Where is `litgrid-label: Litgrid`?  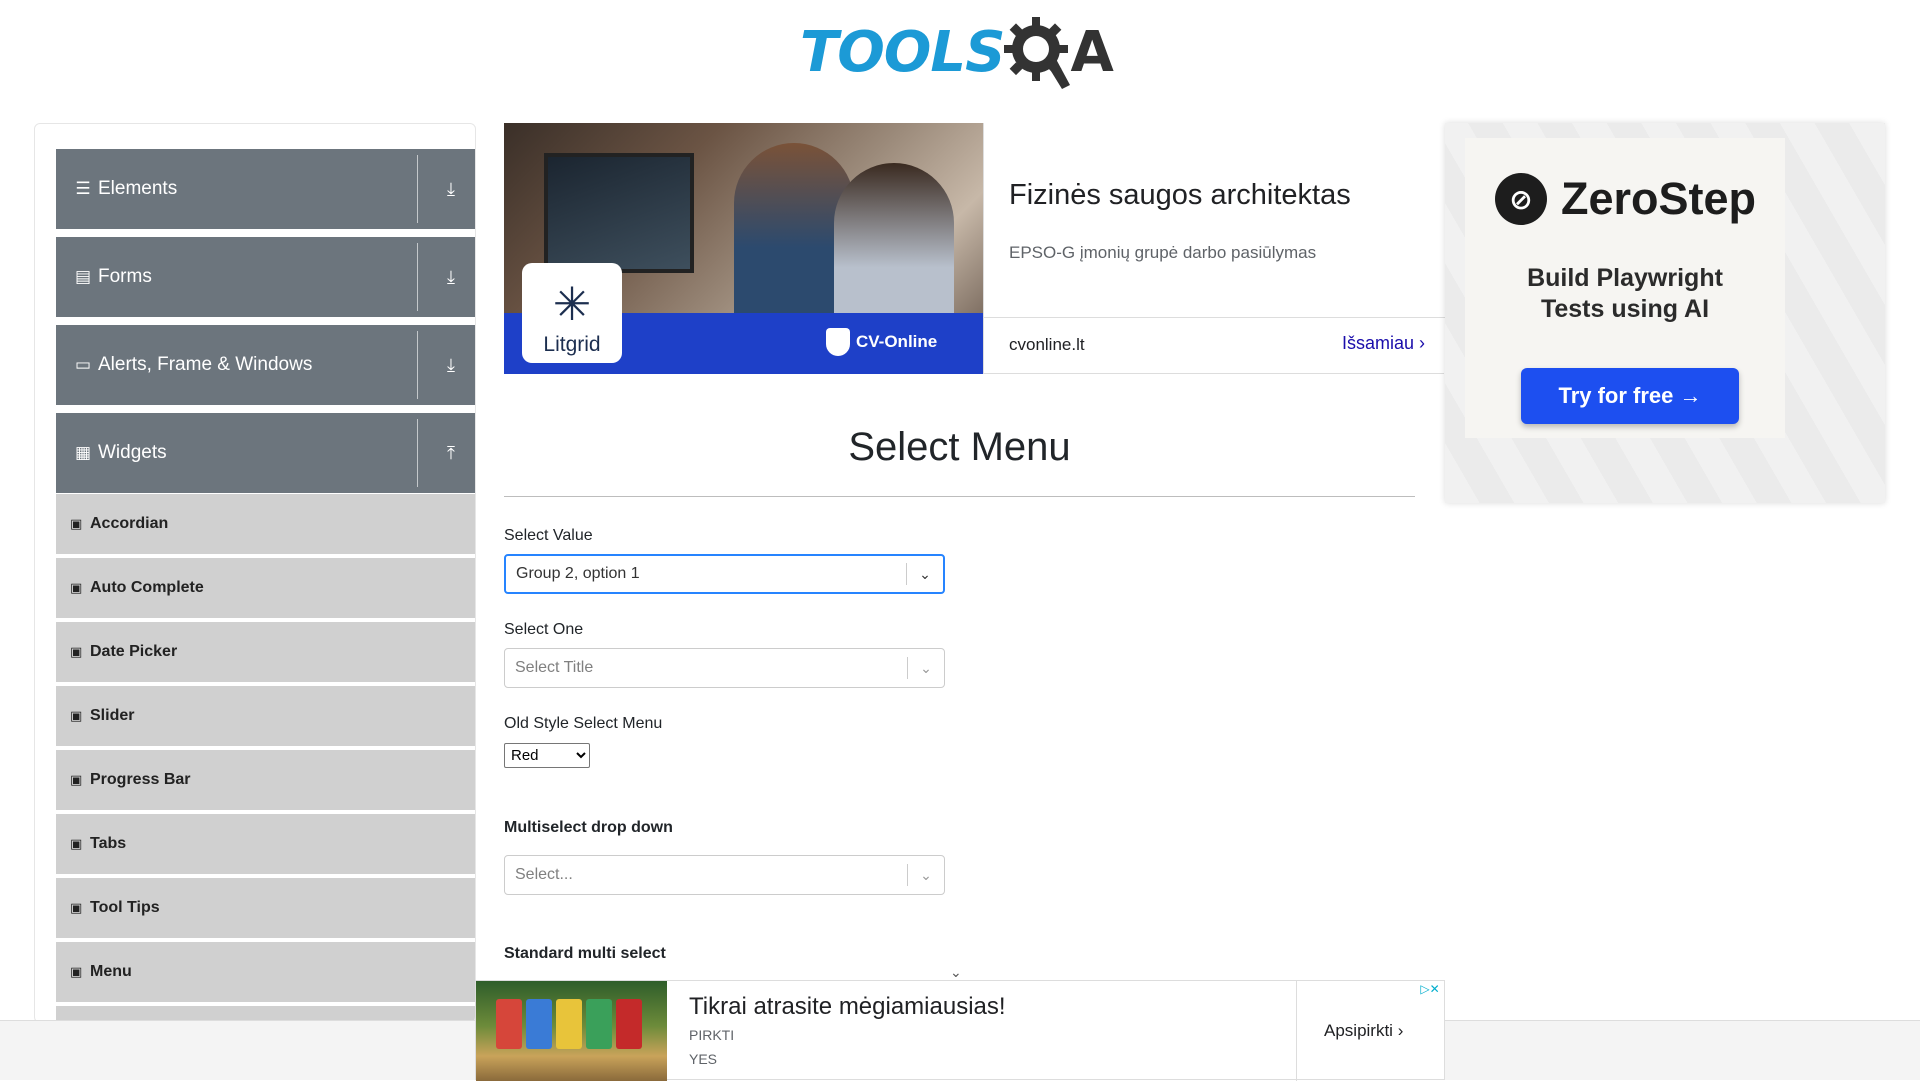 litgrid-label: Litgrid is located at coordinates (572, 344).